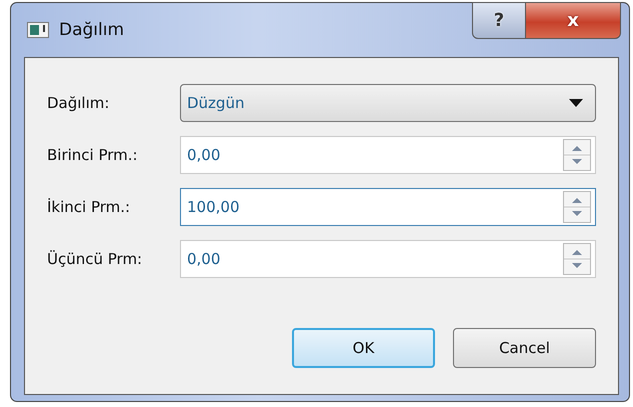 The image size is (633, 407). What do you see at coordinates (95, 259) in the screenshot?
I see `field-label: Üçüncü Prm:` at bounding box center [95, 259].